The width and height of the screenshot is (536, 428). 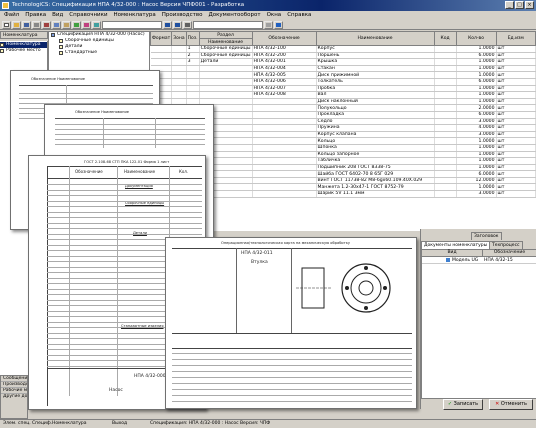 I want to click on filter-button, so click(x=86, y=25).